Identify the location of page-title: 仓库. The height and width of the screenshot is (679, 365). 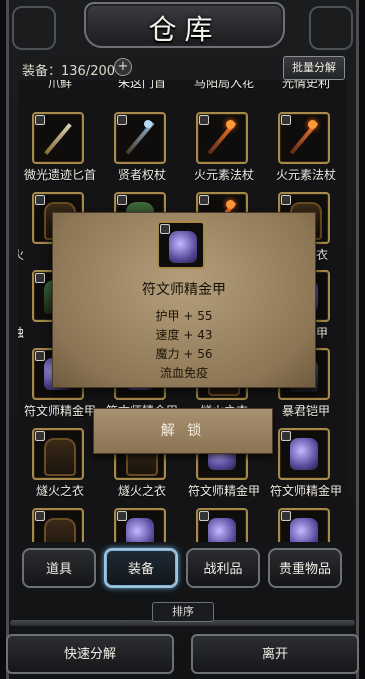
(184, 29).